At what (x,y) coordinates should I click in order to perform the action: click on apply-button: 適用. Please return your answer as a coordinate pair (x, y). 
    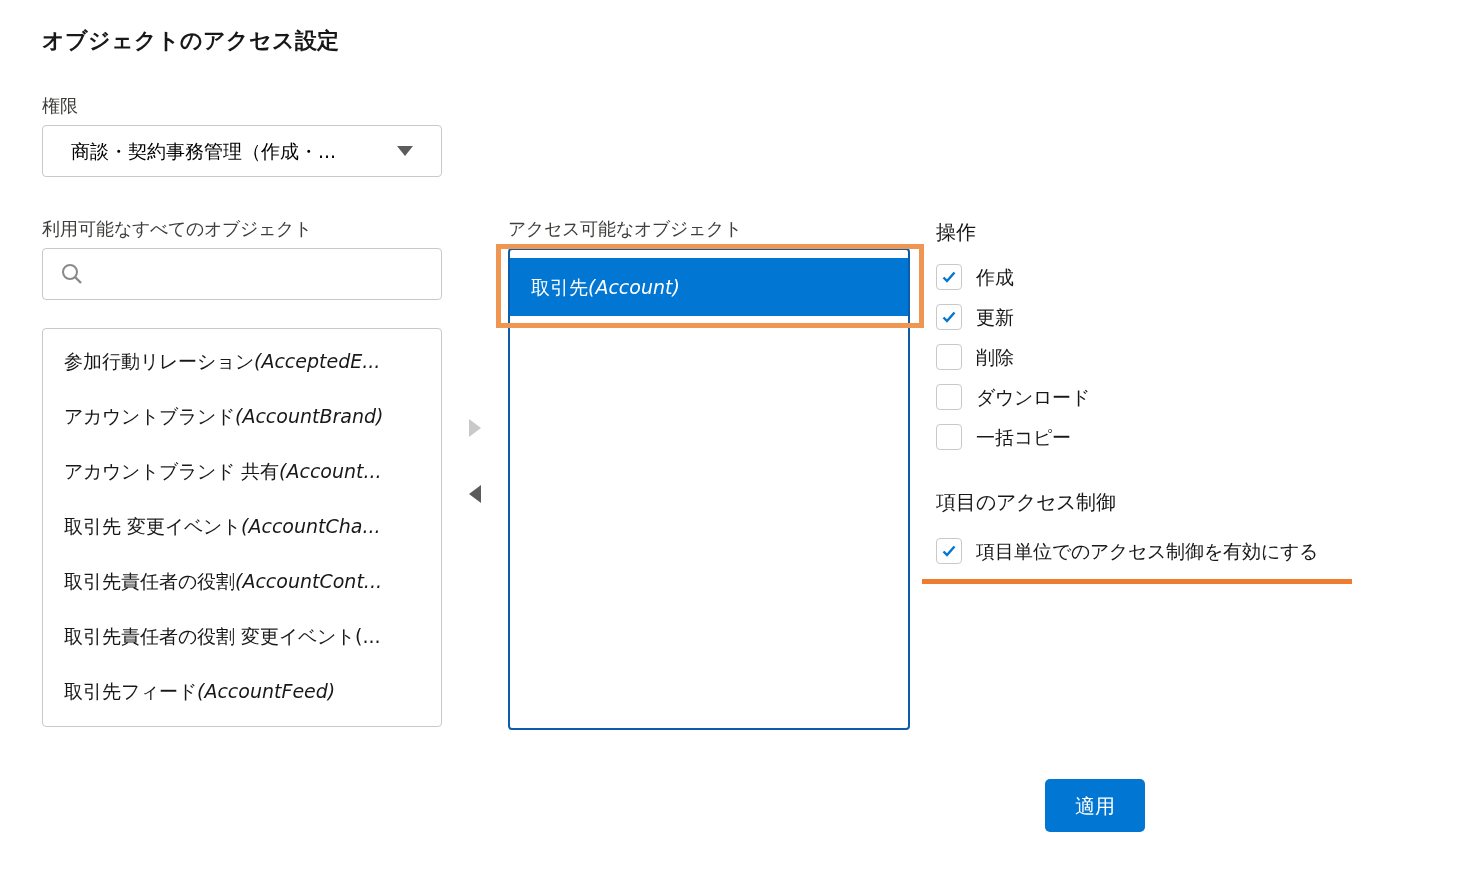
    Looking at the image, I should click on (1095, 806).